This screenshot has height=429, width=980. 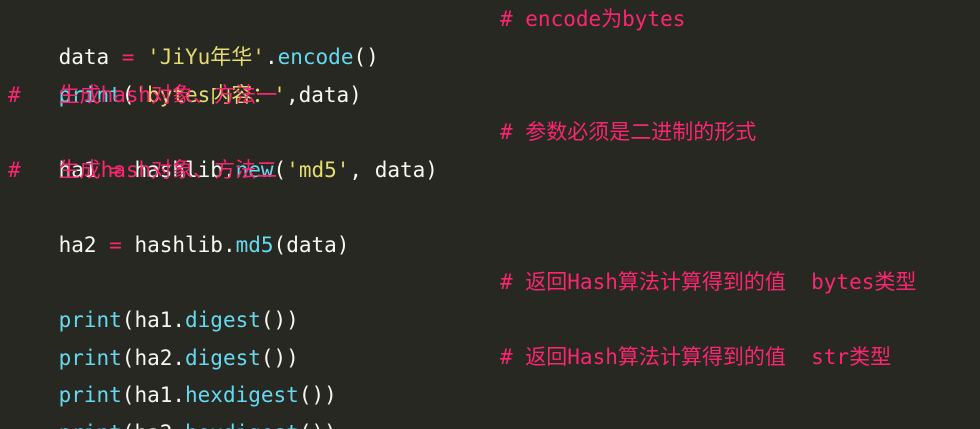 What do you see at coordinates (223, 147) in the screenshot?
I see `code-line-4: ha1 = hashlib.new('md5', data)` at bounding box center [223, 147].